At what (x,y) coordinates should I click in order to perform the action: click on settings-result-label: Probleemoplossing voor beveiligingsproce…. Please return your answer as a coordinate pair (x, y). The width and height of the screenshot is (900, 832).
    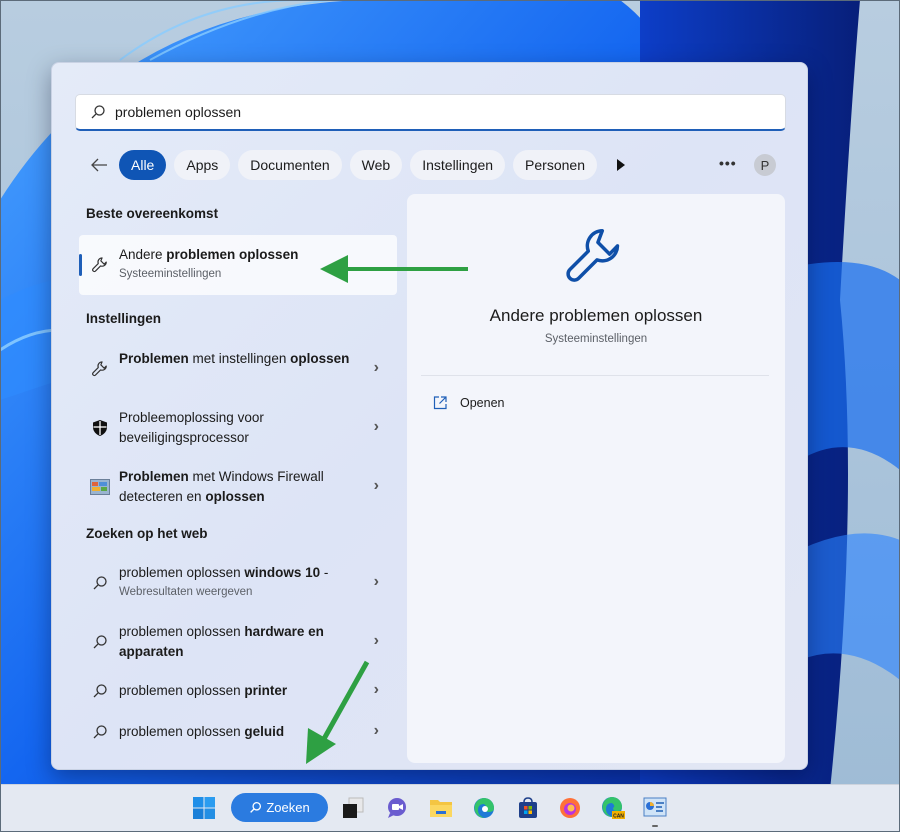
    Looking at the image, I should click on (191, 427).